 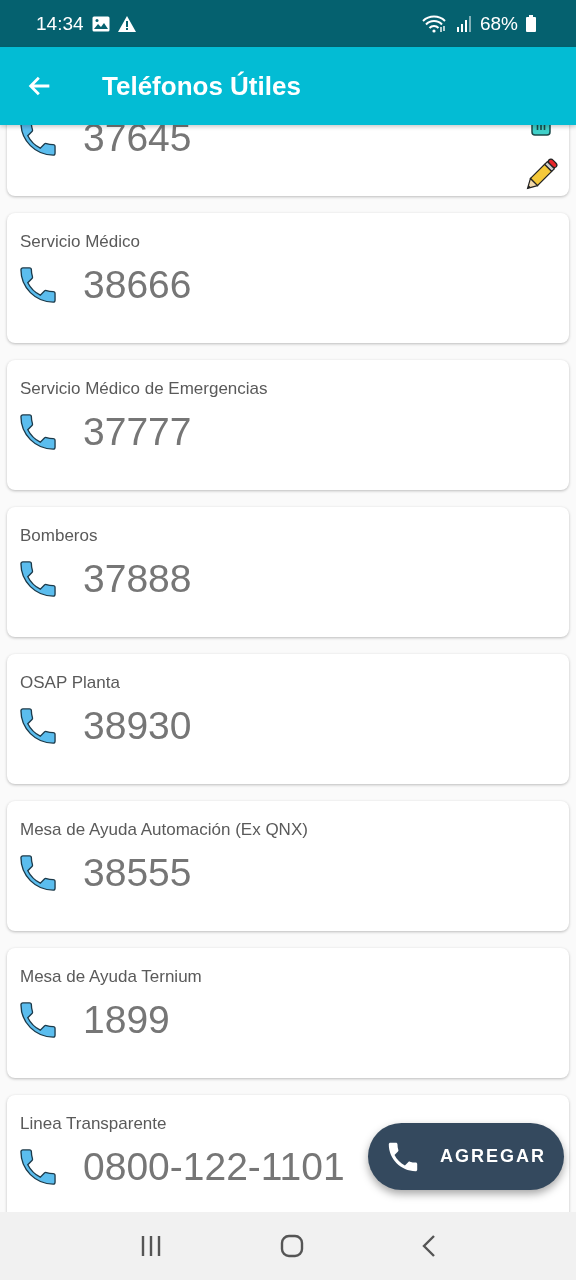 What do you see at coordinates (434, 23) in the screenshot?
I see `wifi-icon` at bounding box center [434, 23].